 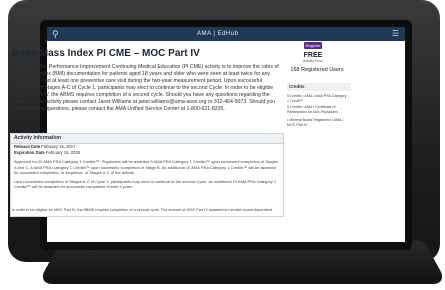 I want to click on search-icon: ⚲, so click(x=57, y=34).